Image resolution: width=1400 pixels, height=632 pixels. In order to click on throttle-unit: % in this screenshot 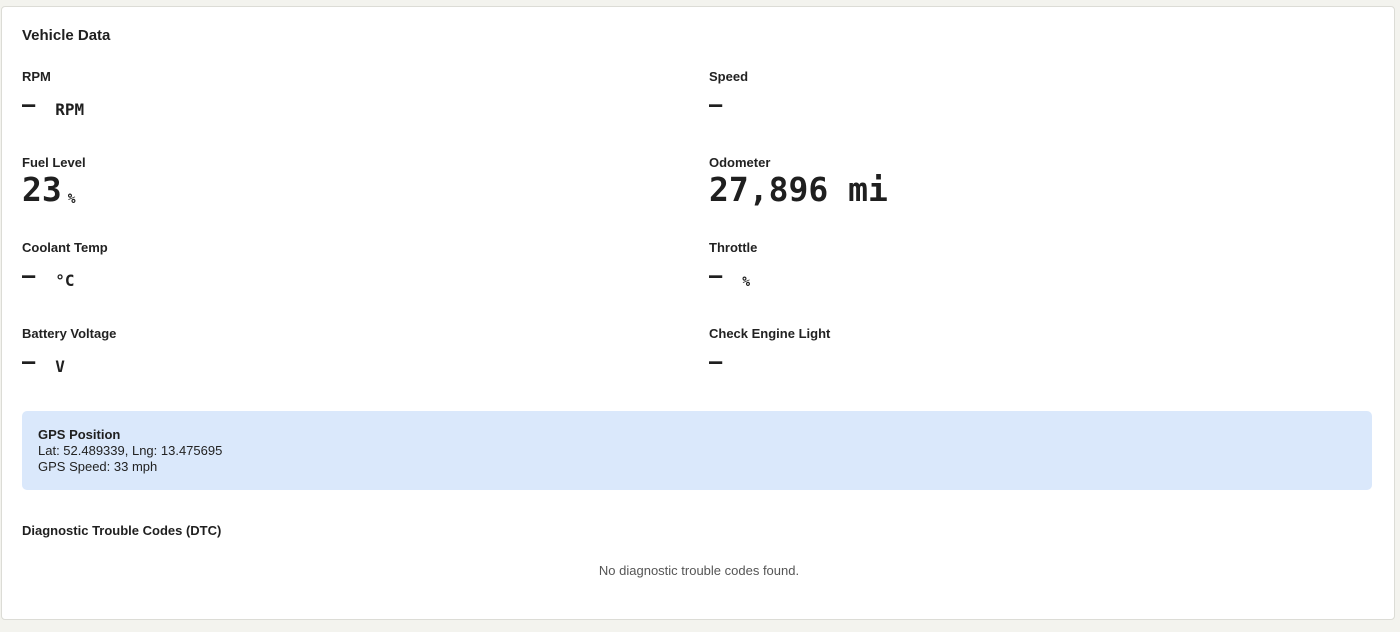, I will do `click(746, 282)`.